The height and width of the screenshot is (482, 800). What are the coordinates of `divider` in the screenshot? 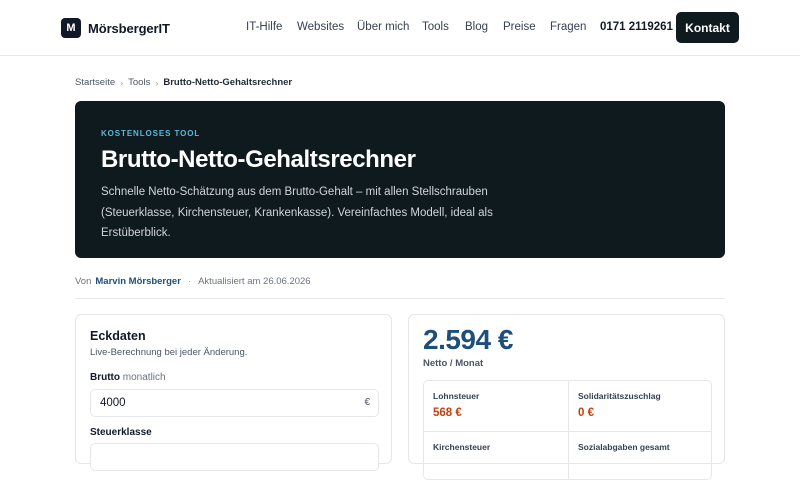 It's located at (400, 298).